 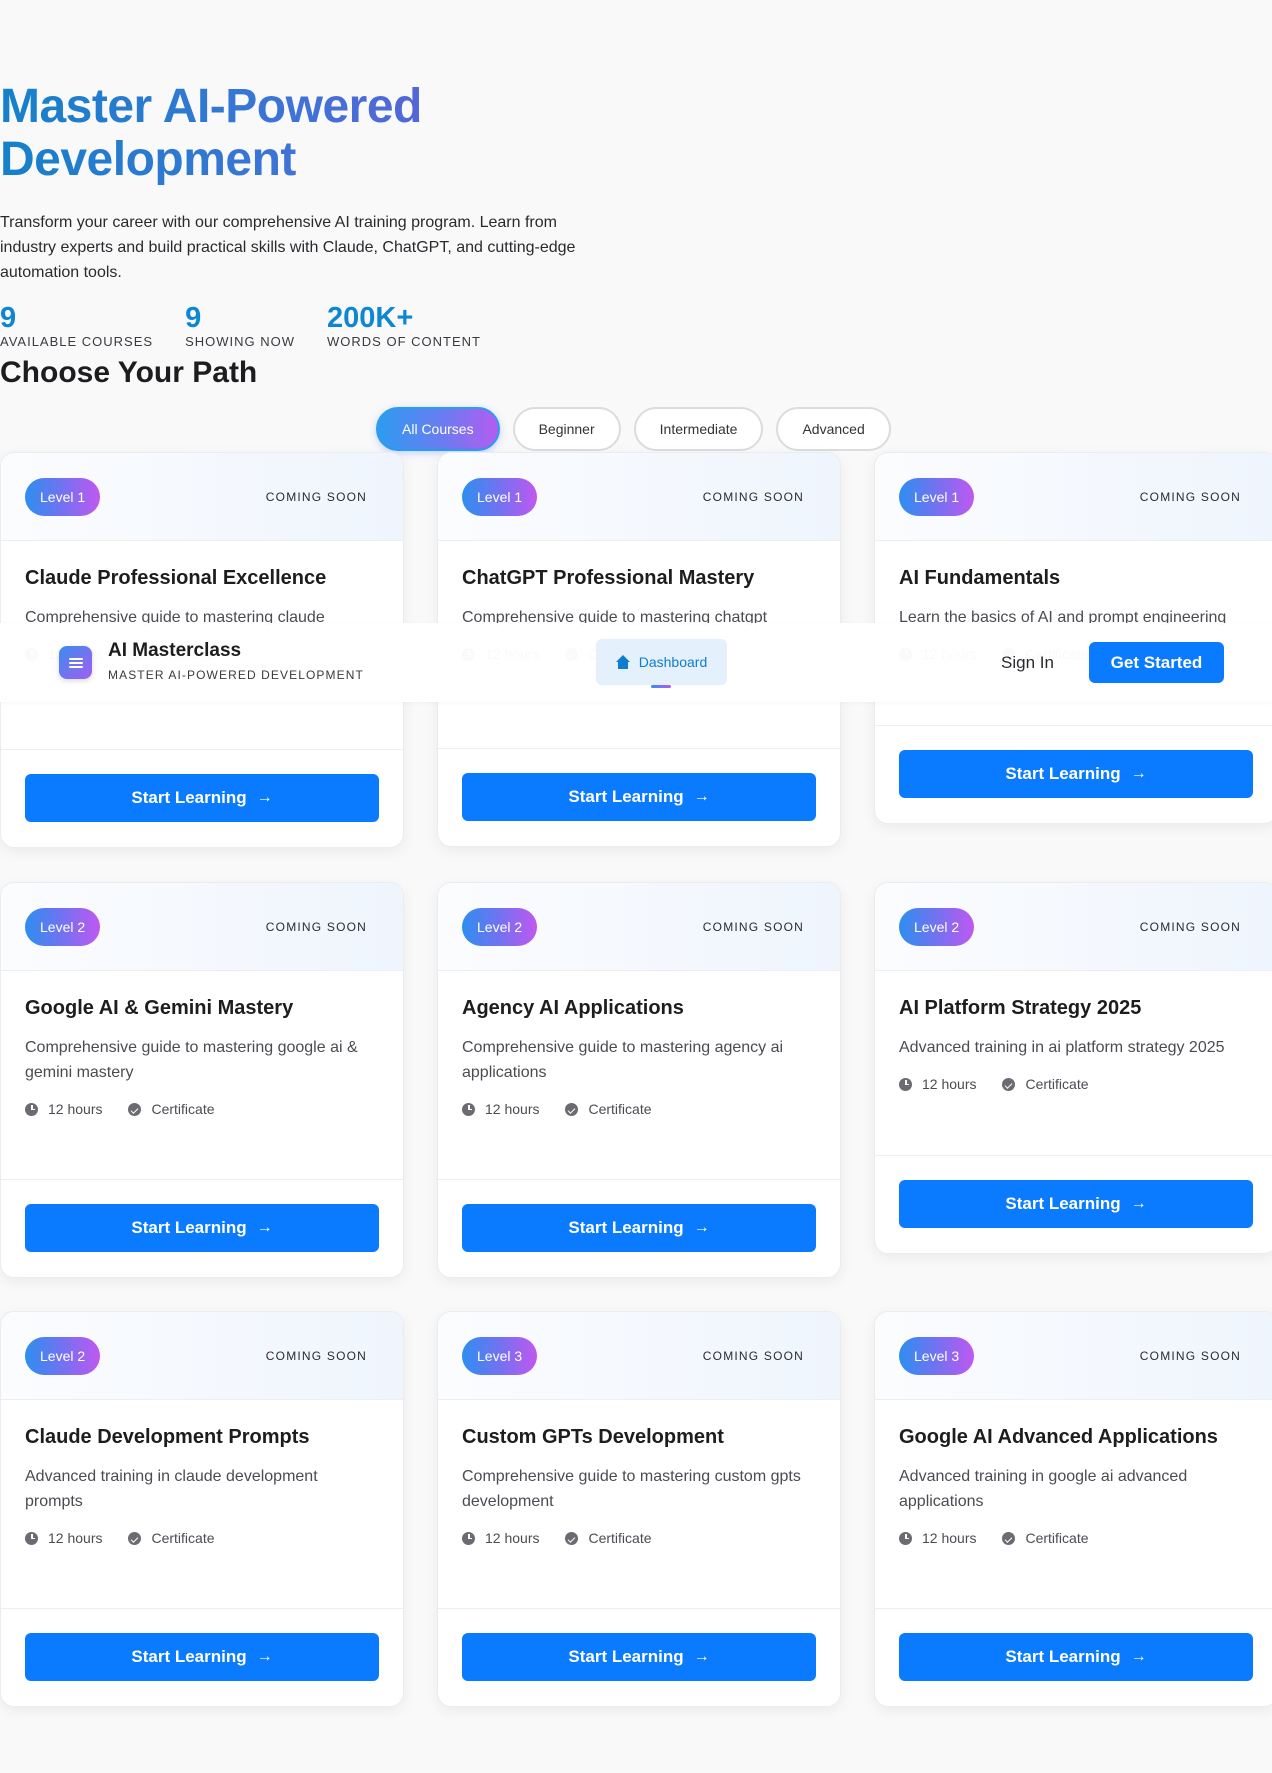 I want to click on stat-value: 200K+, so click(x=370, y=318).